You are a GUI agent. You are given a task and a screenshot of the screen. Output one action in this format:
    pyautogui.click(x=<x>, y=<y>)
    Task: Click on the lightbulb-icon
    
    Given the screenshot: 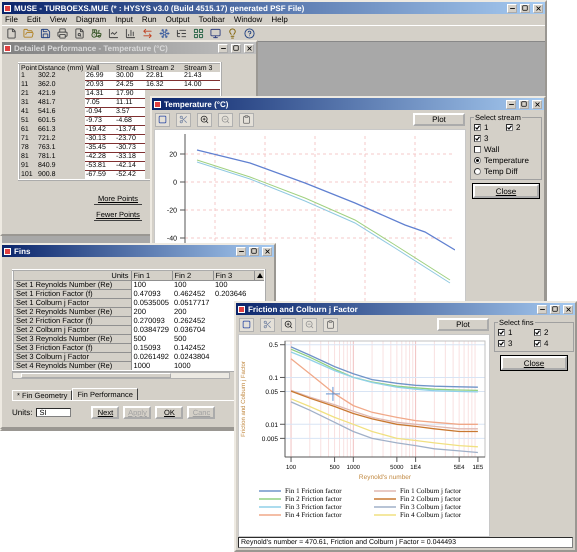 What is the action you would take?
    pyautogui.click(x=232, y=33)
    